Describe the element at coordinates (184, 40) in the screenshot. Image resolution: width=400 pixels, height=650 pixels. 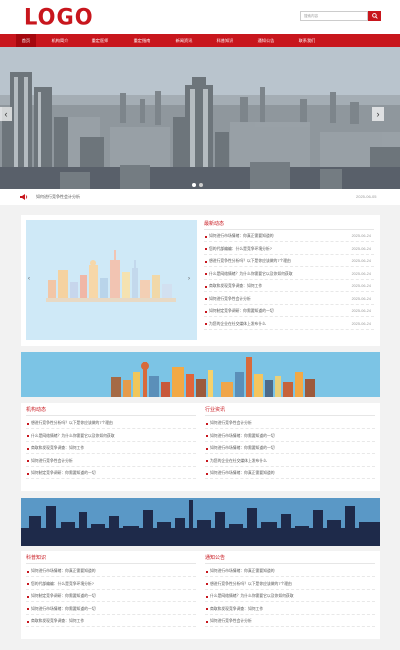
I see `nav-news: 新闻资讯` at that location.